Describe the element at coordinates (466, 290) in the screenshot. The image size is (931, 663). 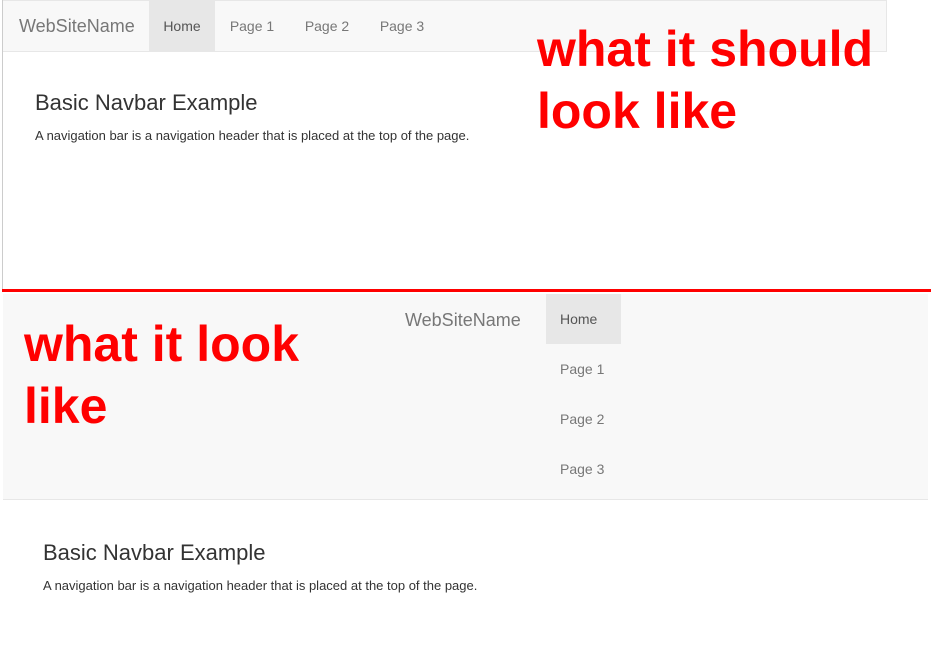
I see `red-divider-line` at that location.